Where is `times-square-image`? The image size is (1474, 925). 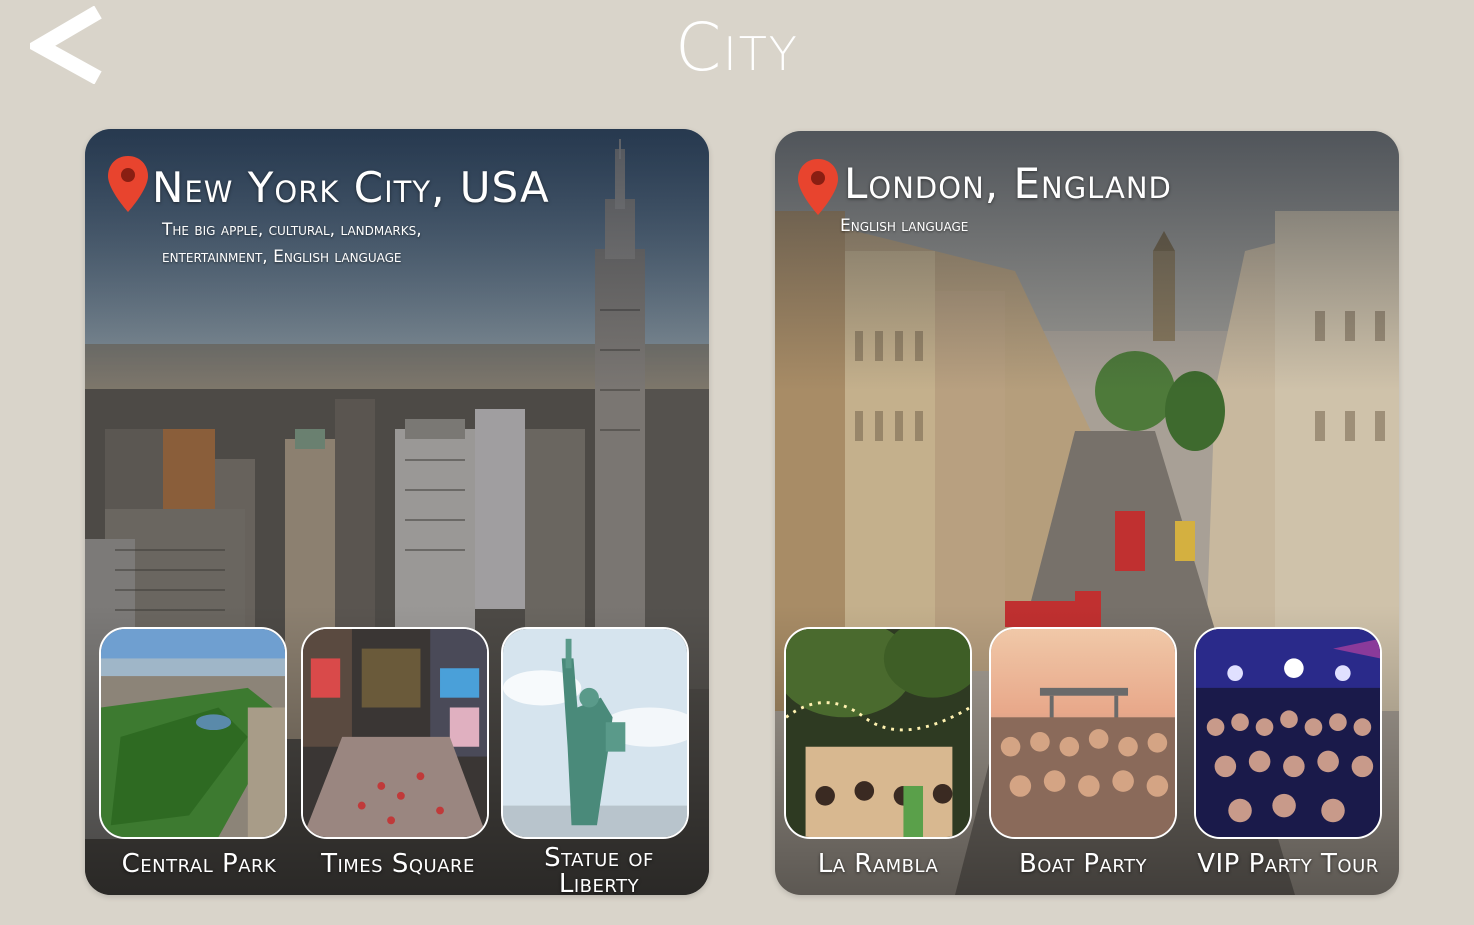 times-square-image is located at coordinates (395, 733).